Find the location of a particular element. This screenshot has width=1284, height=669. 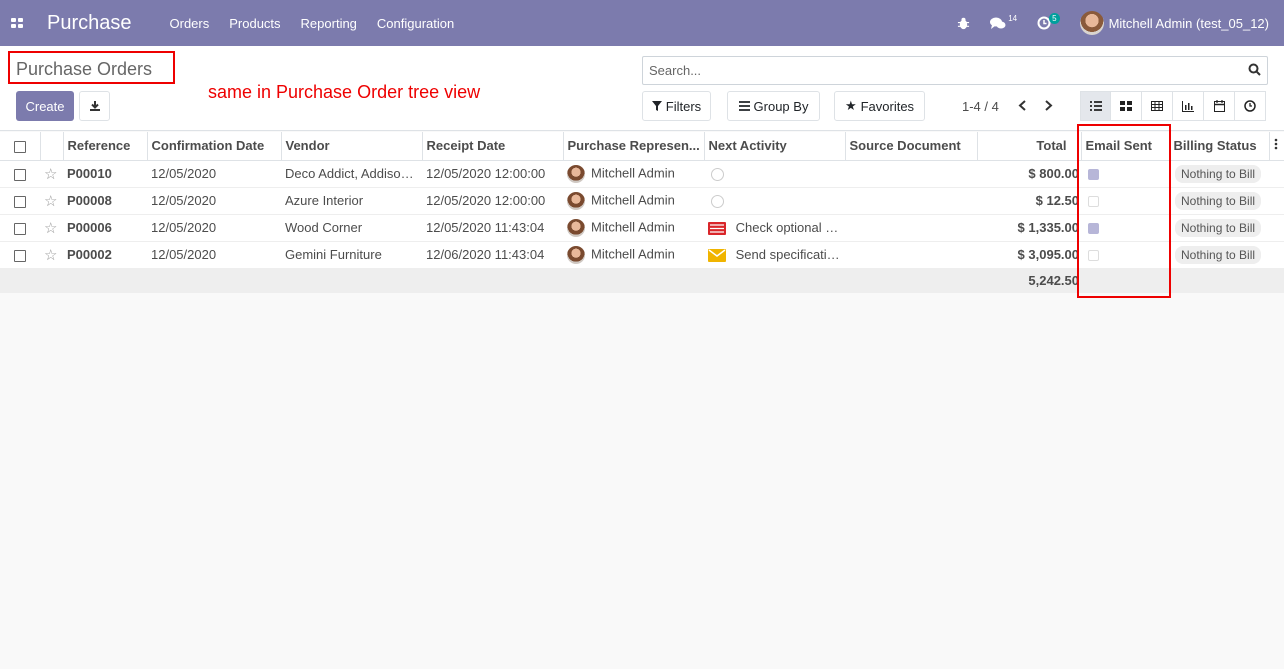

menu-configuration: Configuration is located at coordinates (415, 23).